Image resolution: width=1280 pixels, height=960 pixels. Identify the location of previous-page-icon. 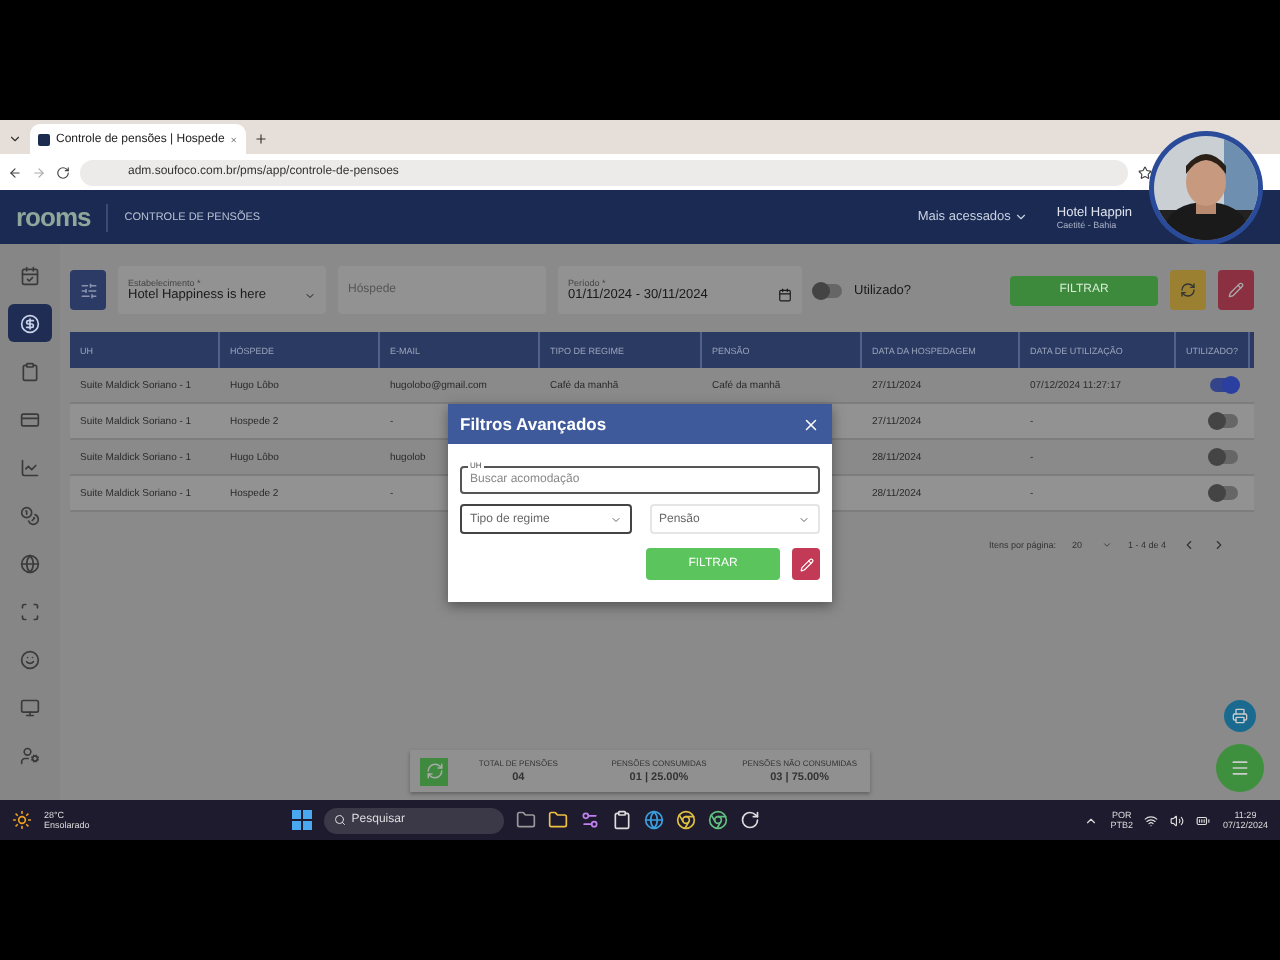
(1189, 544).